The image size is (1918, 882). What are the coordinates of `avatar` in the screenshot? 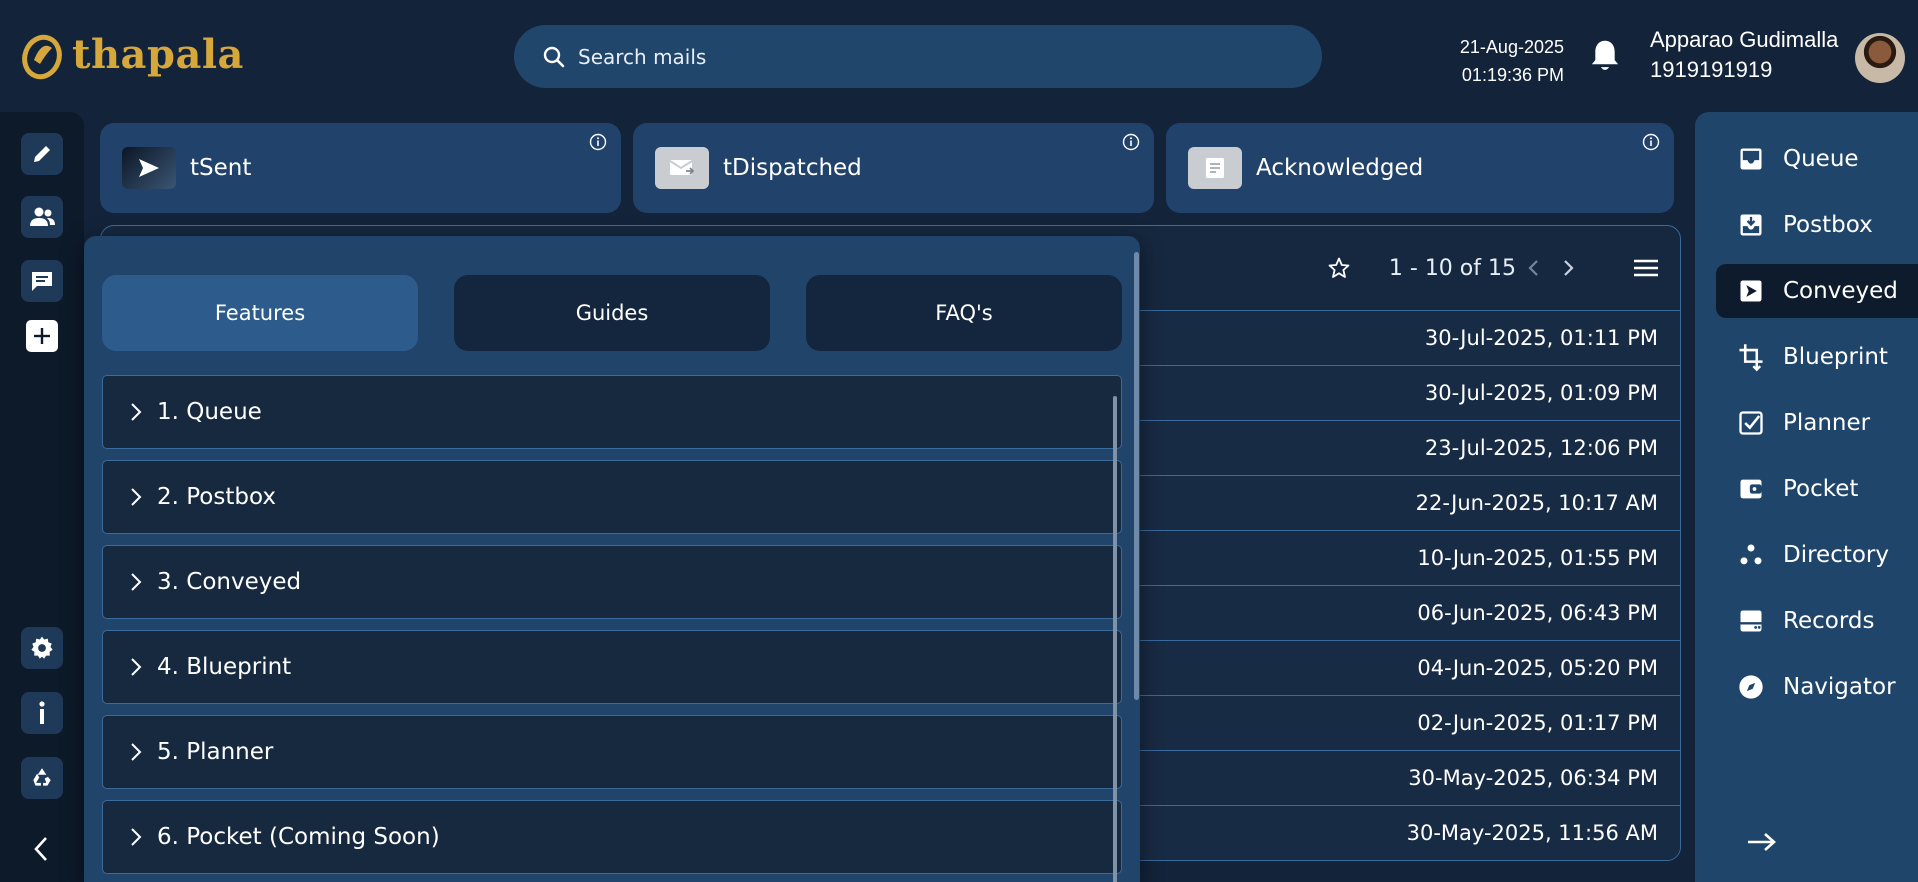 It's located at (1880, 58).